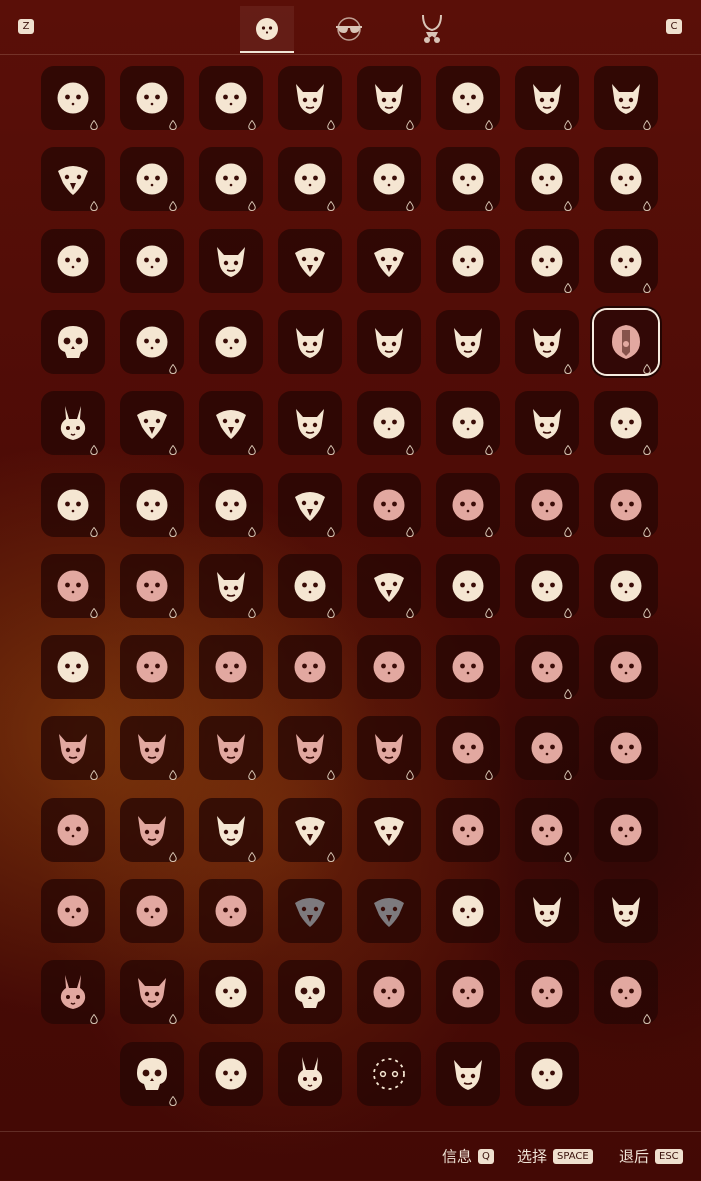 The image size is (701, 1181). Describe the element at coordinates (674, 26) in the screenshot. I see `next-tab-key: C` at that location.